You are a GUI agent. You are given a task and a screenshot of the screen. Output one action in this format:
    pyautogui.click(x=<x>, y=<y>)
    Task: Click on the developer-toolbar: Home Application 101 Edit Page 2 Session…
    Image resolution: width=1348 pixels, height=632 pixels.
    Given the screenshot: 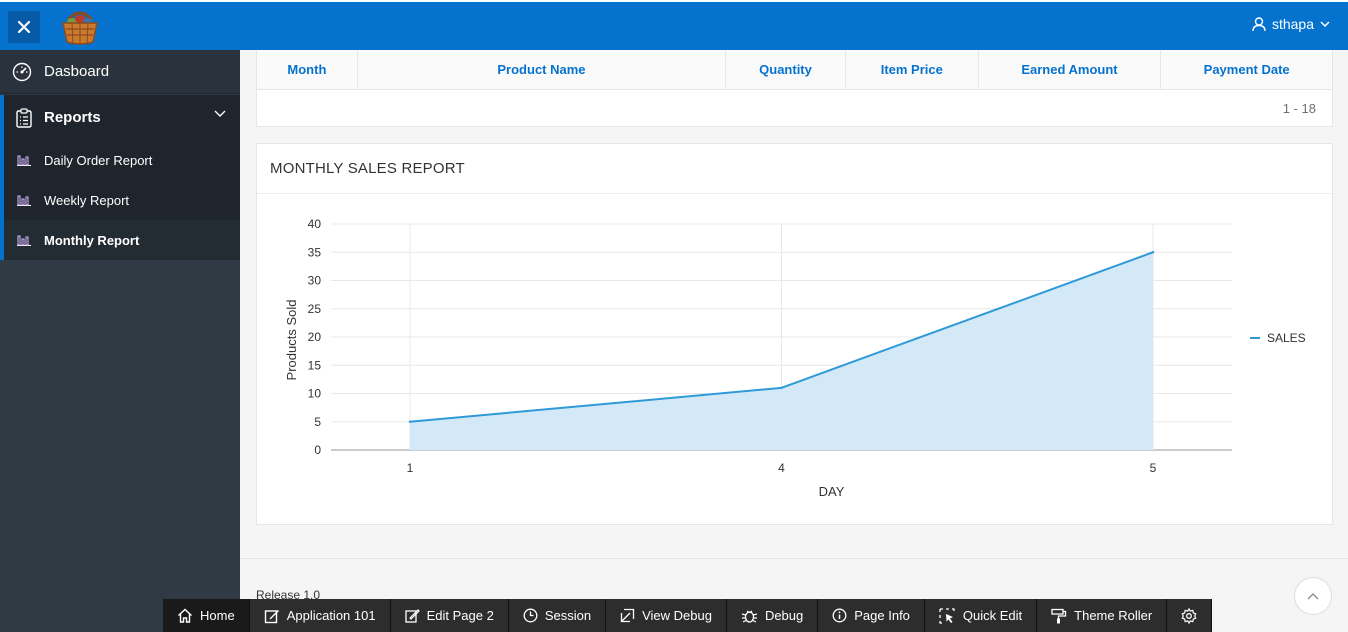 What is the action you would take?
    pyautogui.click(x=688, y=615)
    